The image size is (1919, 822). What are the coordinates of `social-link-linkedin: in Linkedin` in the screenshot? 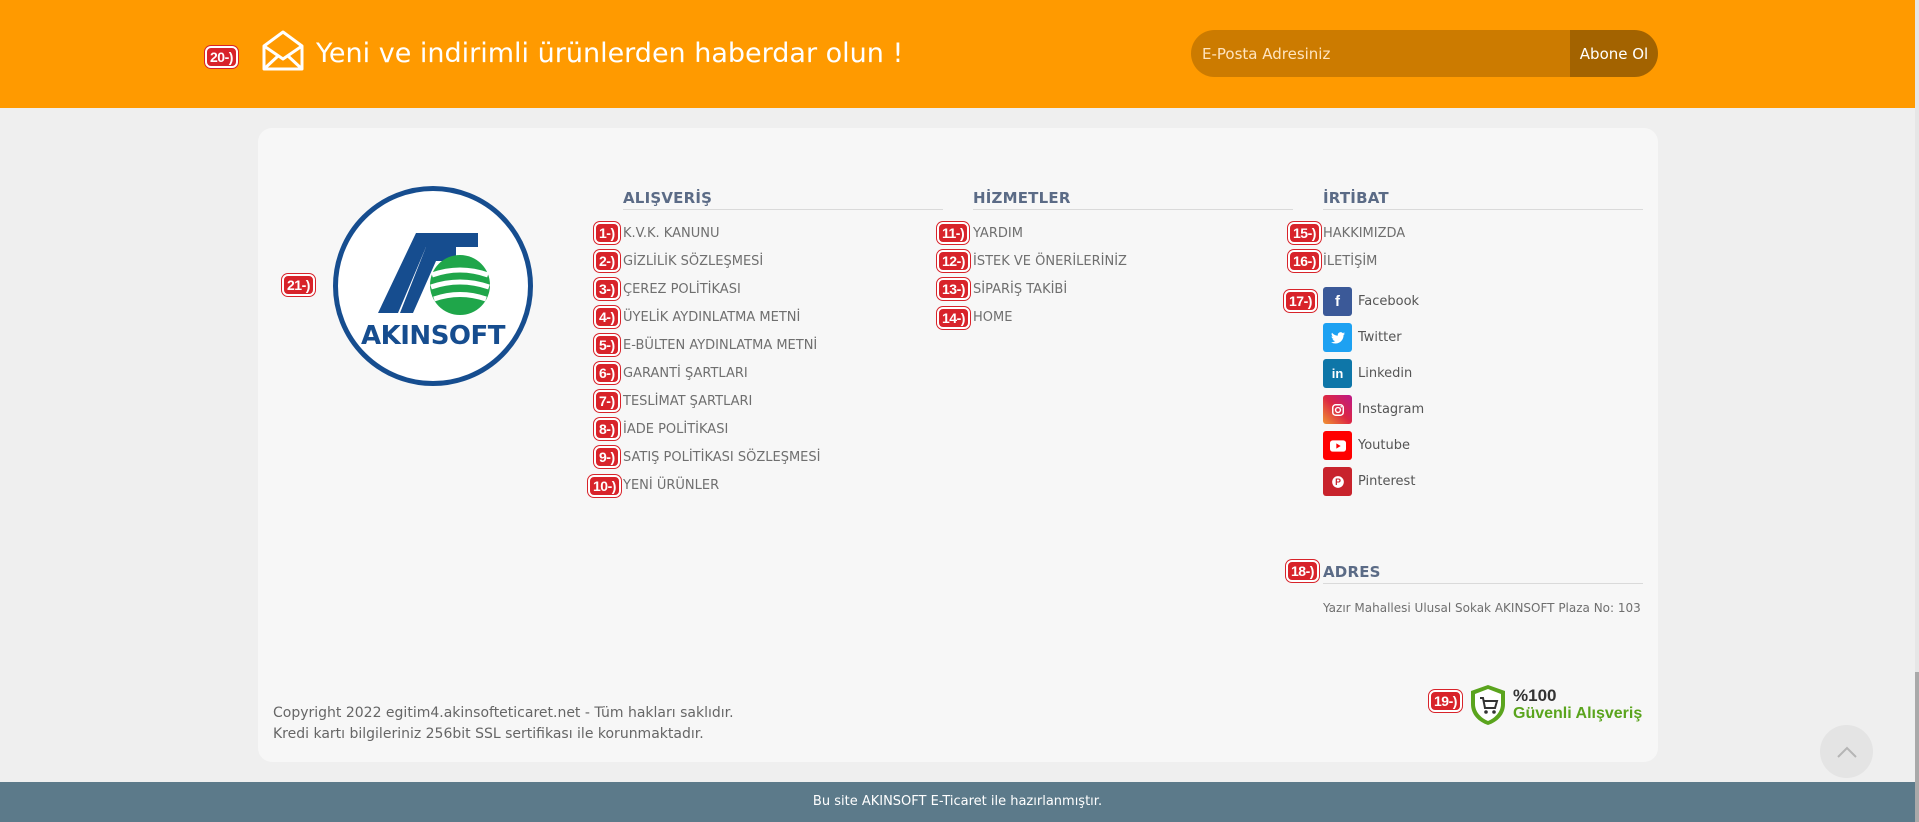 It's located at (1367, 373).